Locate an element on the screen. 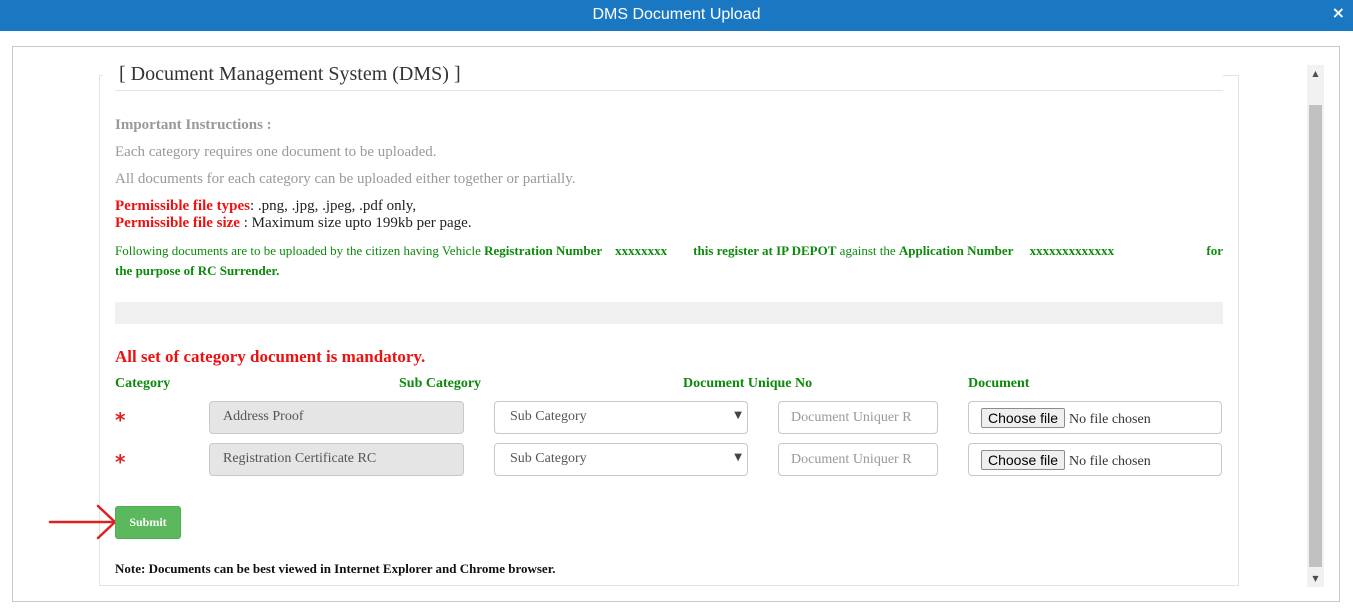 Image resolution: width=1353 pixels, height=609 pixels. legend-divider is located at coordinates (669, 90).